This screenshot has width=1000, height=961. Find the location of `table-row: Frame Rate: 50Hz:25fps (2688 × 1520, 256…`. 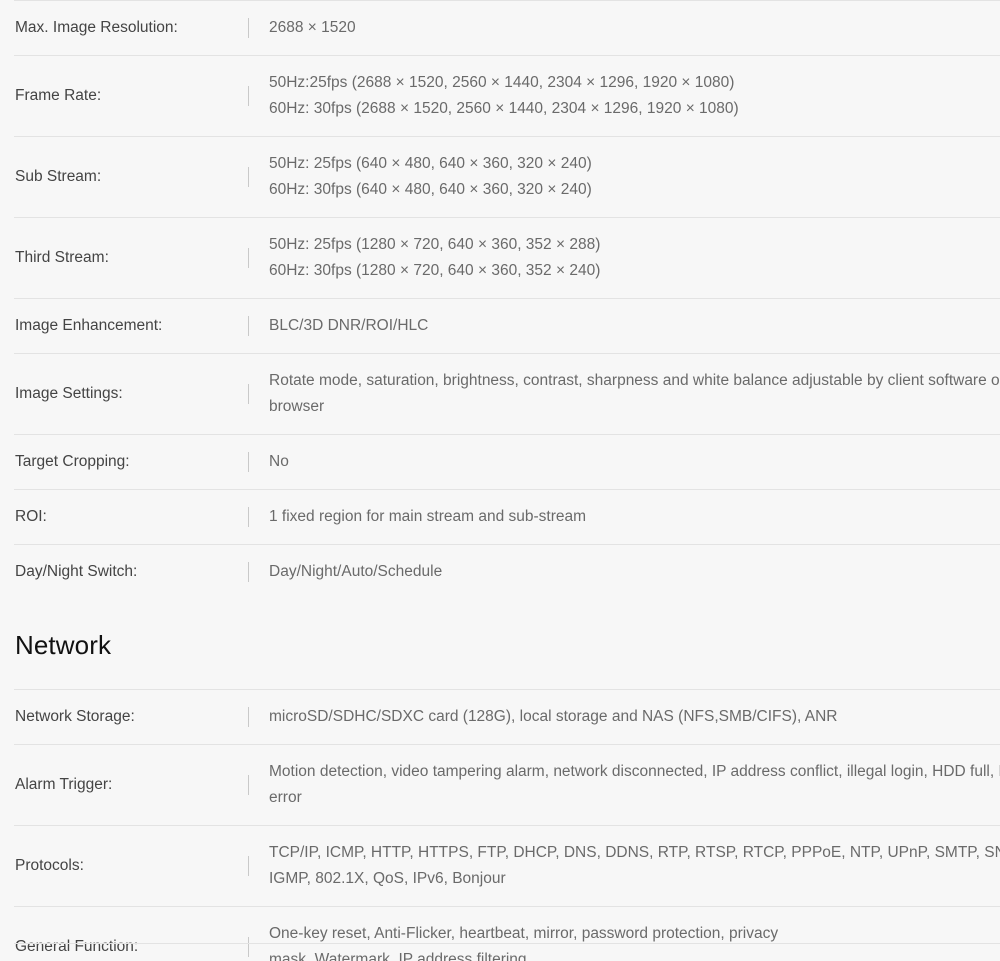

table-row: Frame Rate: 50Hz:25fps (2688 × 1520, 256… is located at coordinates (507, 96).